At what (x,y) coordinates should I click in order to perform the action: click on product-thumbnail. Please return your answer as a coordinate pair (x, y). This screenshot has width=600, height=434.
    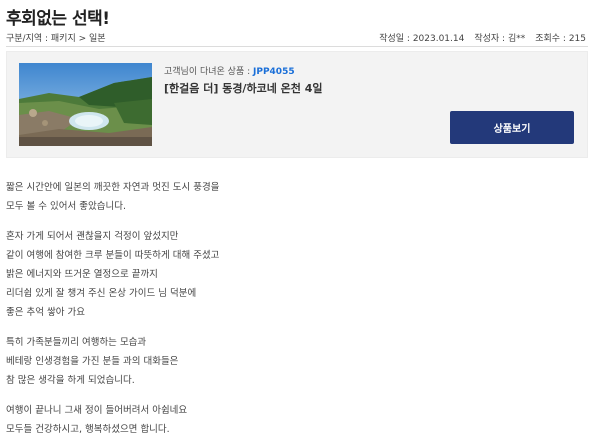
    Looking at the image, I should click on (85, 104).